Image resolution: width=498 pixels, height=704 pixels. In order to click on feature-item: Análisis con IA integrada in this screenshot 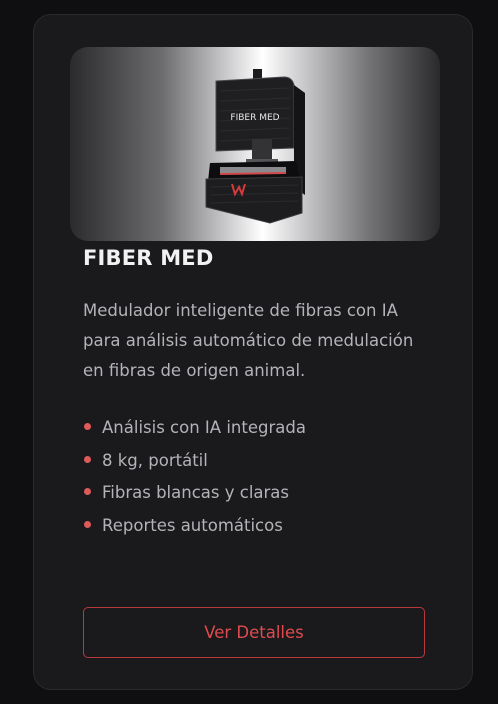, I will do `click(194, 429)`.